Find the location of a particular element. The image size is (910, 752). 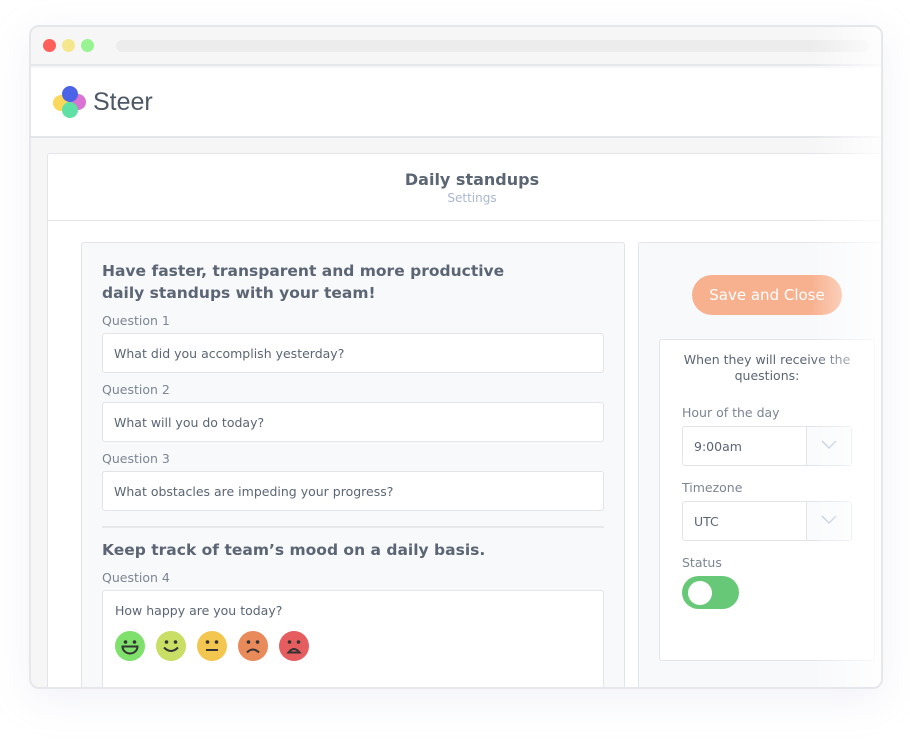

card-header: Daily standups Settings is located at coordinates (464, 187).